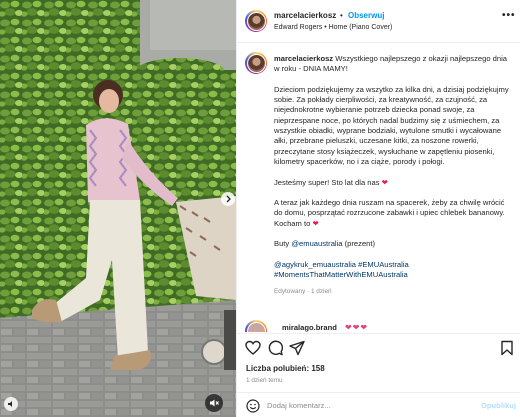 The width and height of the screenshot is (520, 417). I want to click on likes-count: Liczba polubień: 158, so click(285, 368).